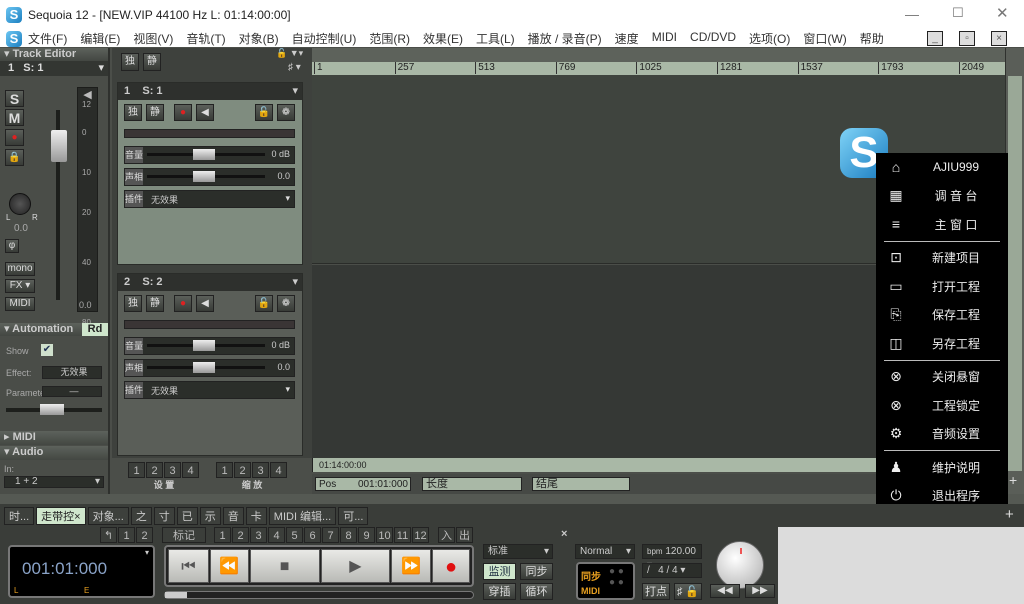 The image size is (1024, 604). I want to click on show-checkbox: ✔, so click(47, 350).